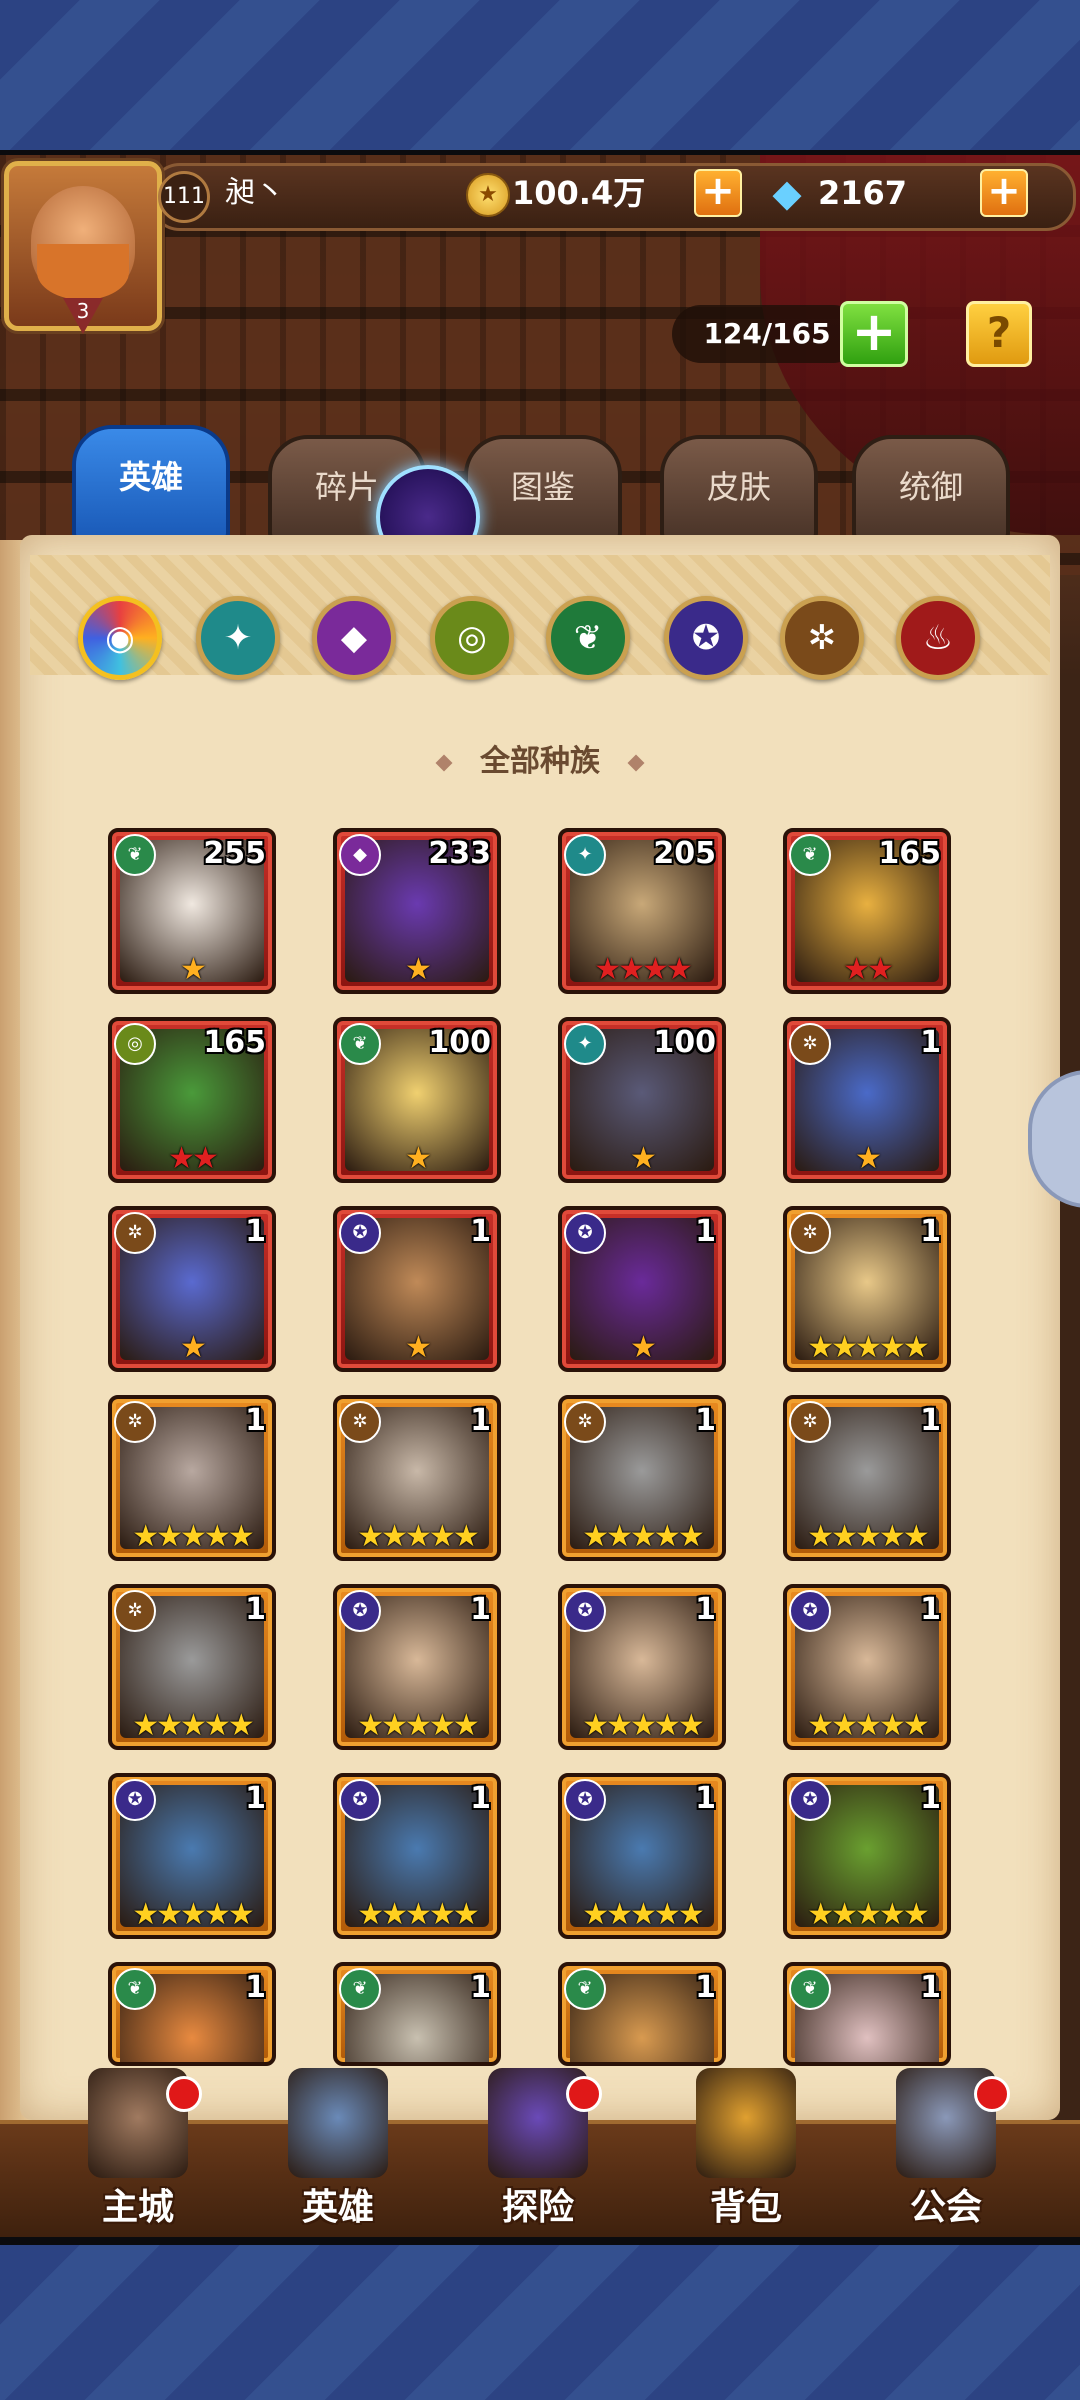 The image size is (1080, 2400). Describe the element at coordinates (538, 2153) in the screenshot. I see `nav-explore-button: 探险` at that location.